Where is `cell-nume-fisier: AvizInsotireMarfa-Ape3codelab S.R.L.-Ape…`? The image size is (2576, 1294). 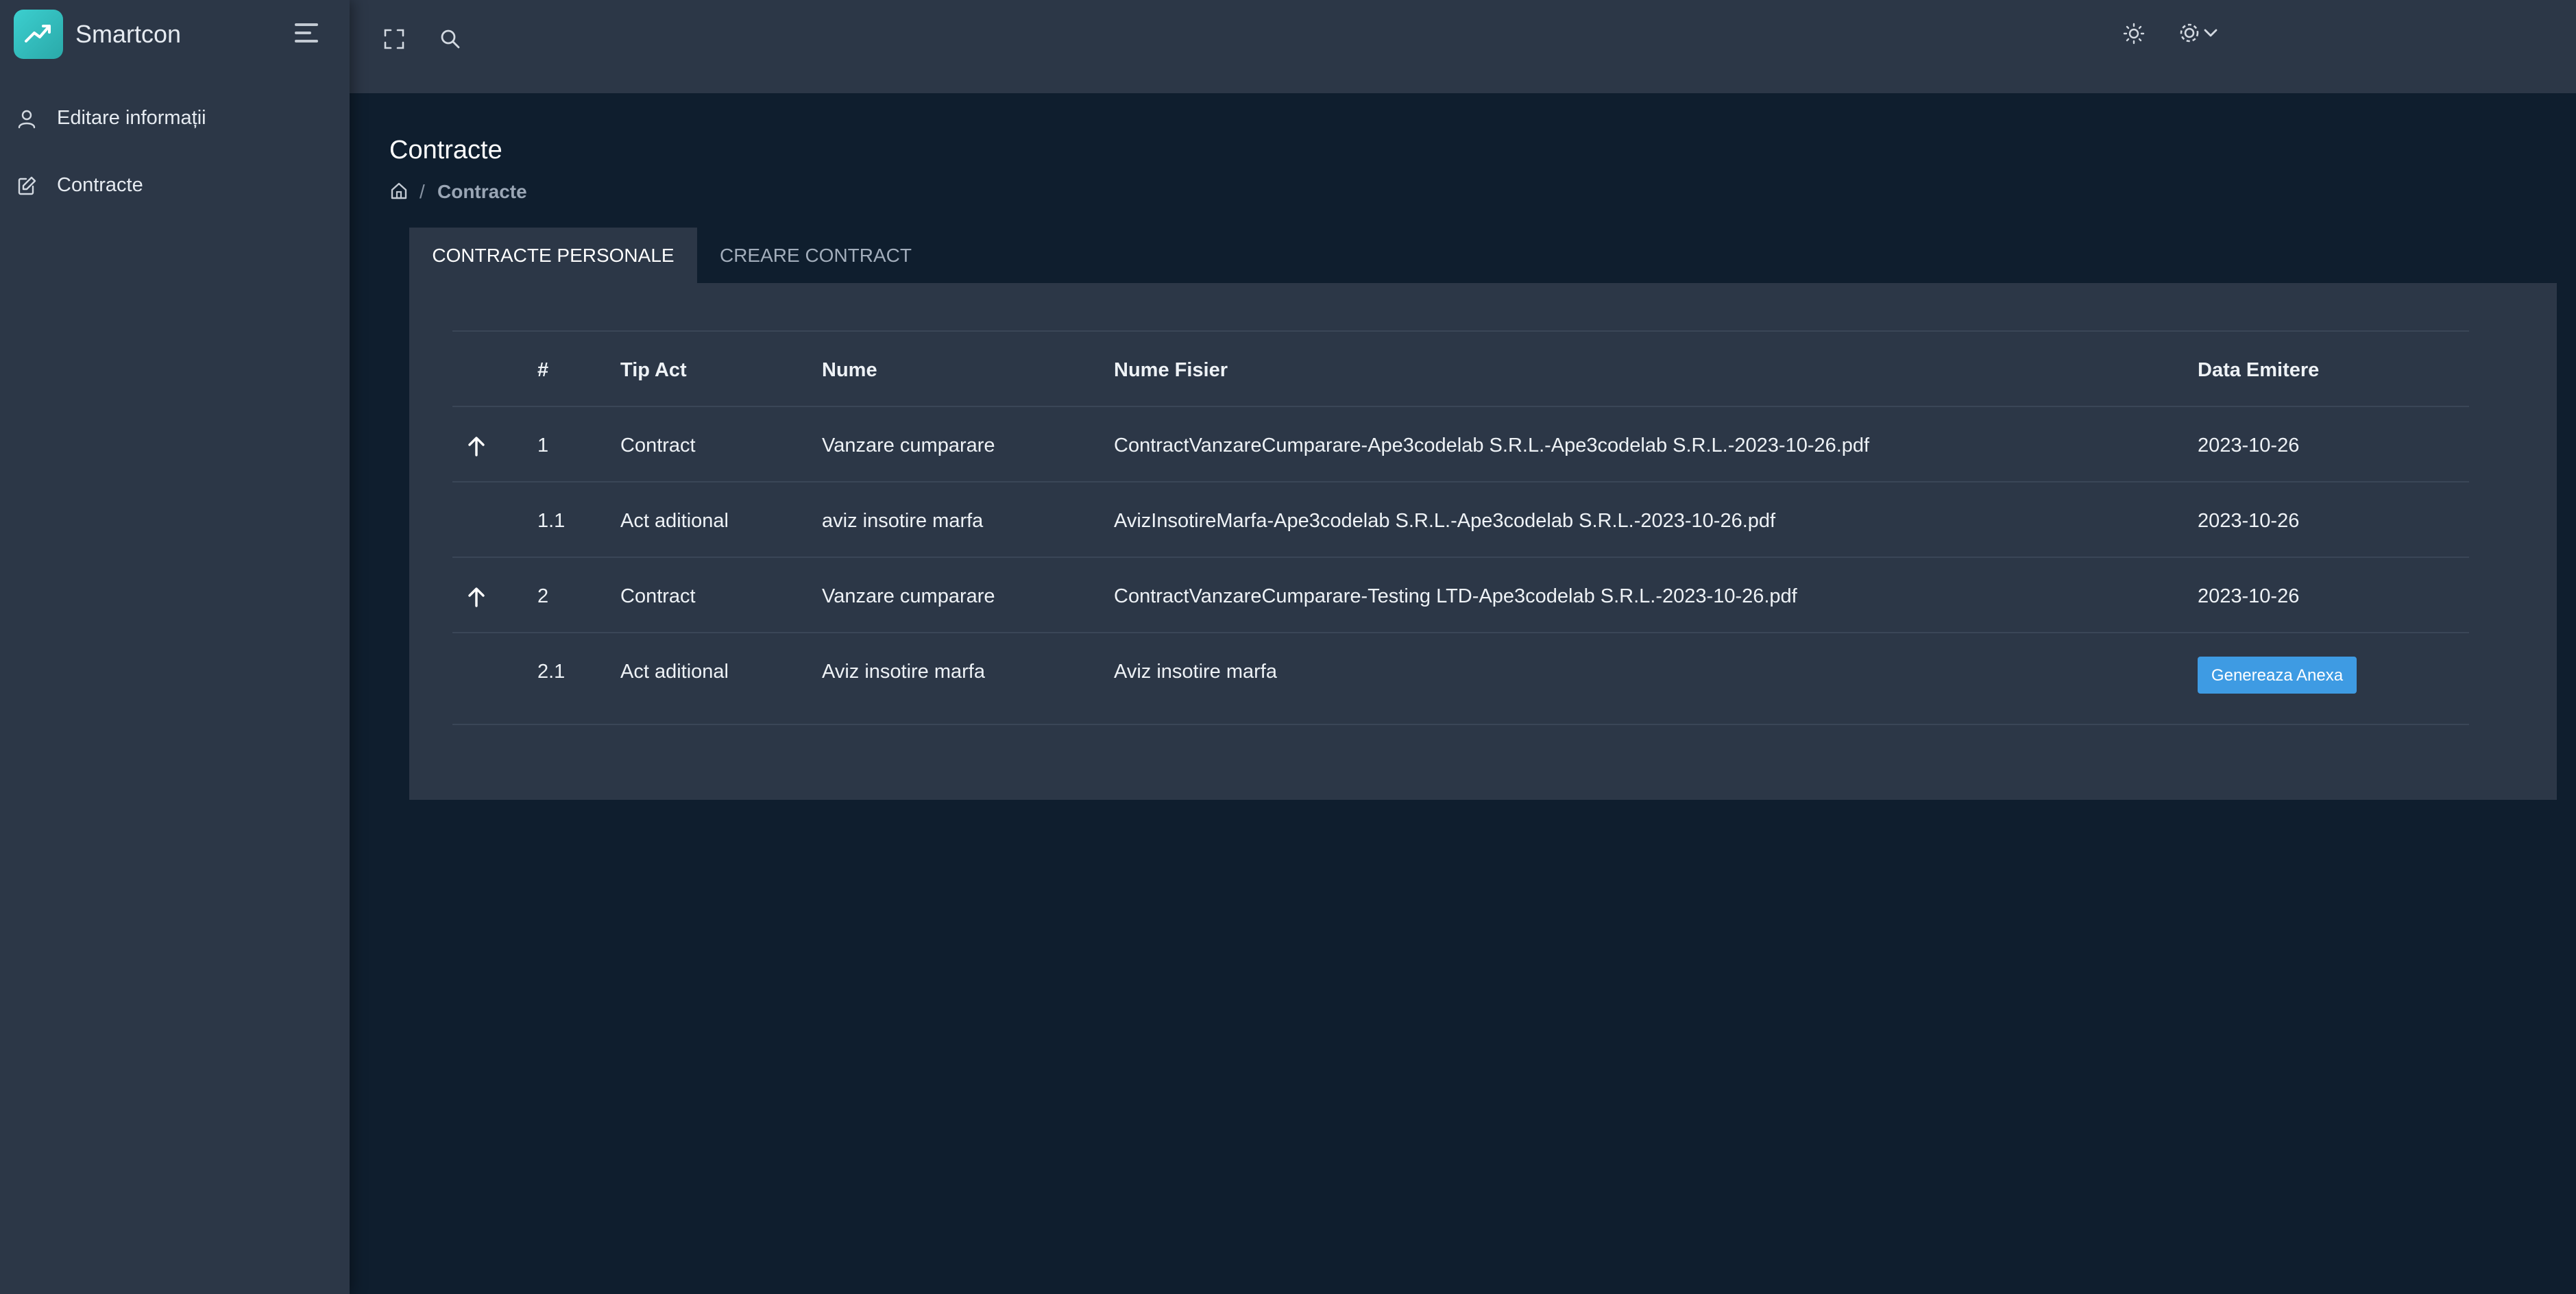
cell-nume-fisier: AvizInsotireMarfa-Ape3codelab S.R.L.-Ape… is located at coordinates (1444, 521).